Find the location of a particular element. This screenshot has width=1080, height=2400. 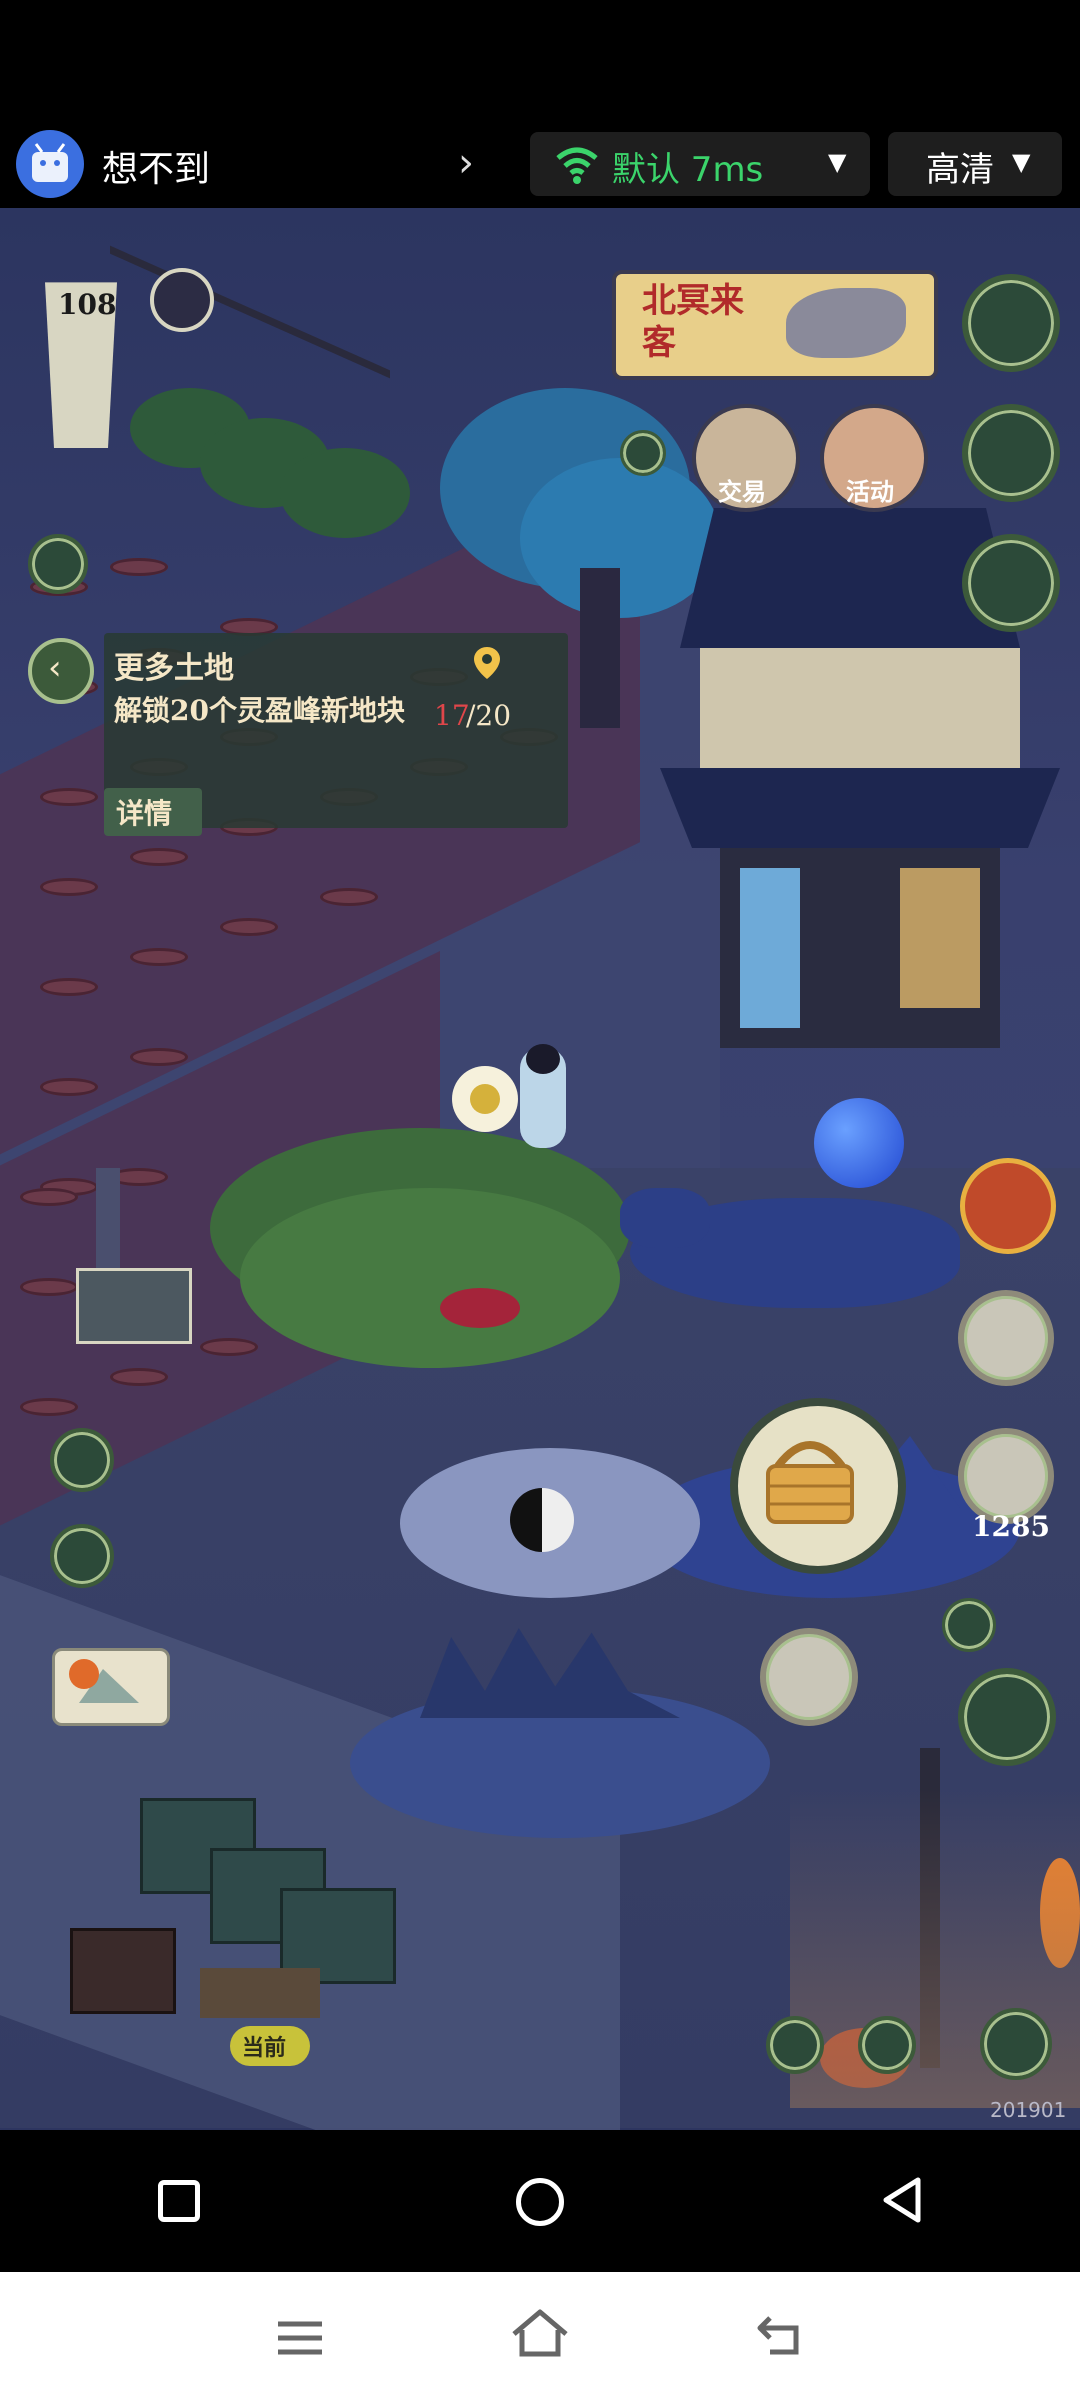

scarecrow is located at coordinates (108, 1223).